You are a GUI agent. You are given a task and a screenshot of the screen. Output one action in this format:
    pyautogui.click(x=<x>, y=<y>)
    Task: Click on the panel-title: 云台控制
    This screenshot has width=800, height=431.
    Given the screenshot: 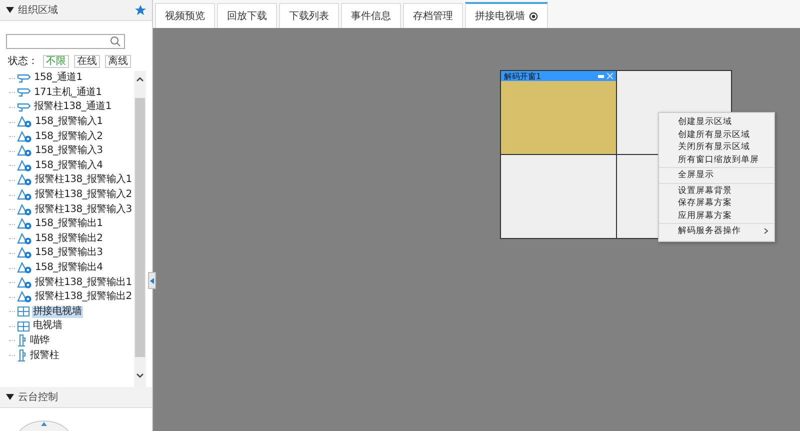 What is the action you would take?
    pyautogui.click(x=38, y=397)
    